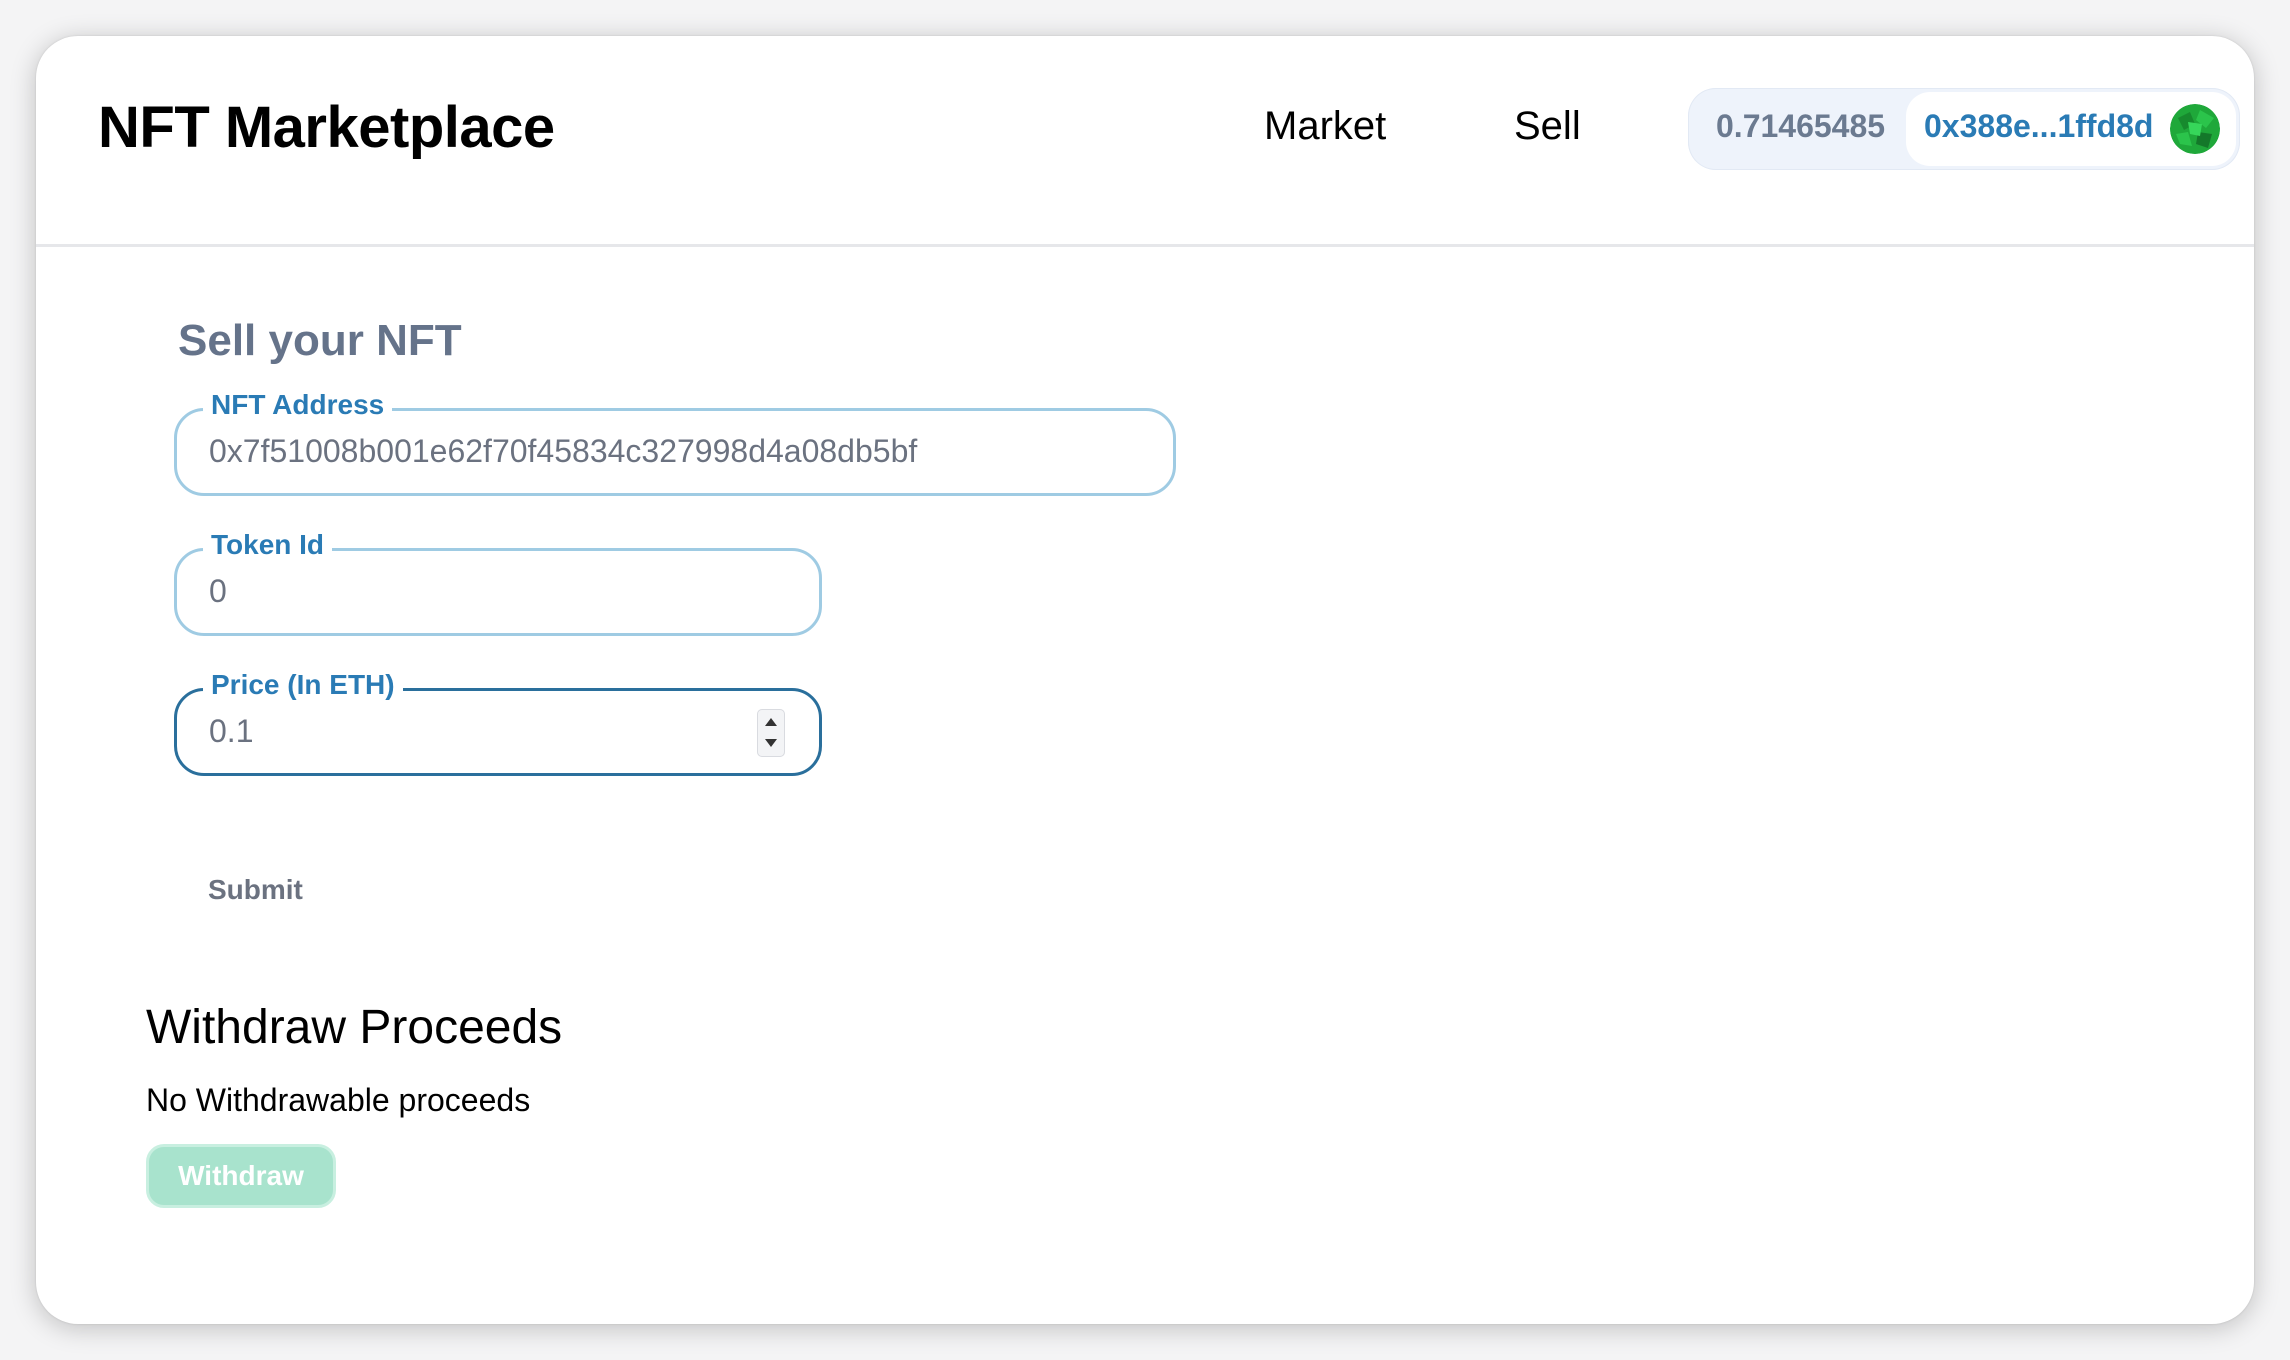 The width and height of the screenshot is (2290, 1360). What do you see at coordinates (771, 743) in the screenshot?
I see `stepper-down-icon` at bounding box center [771, 743].